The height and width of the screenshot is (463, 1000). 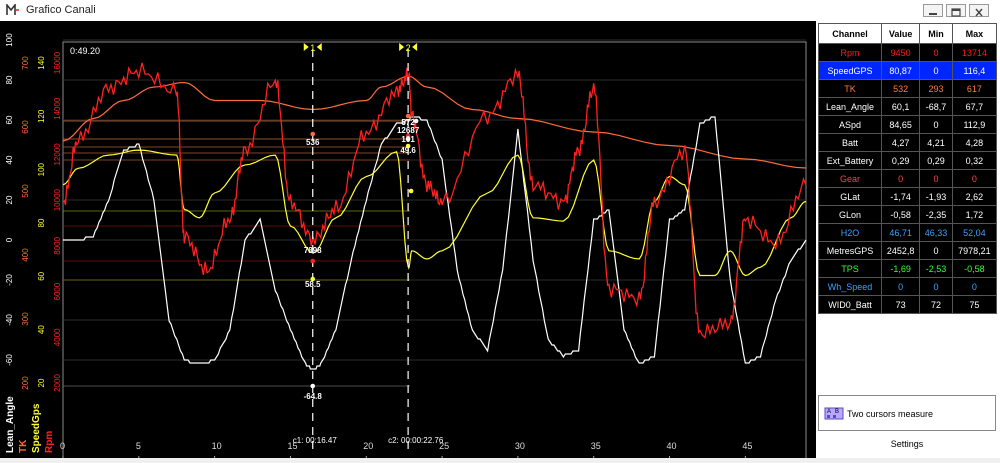 What do you see at coordinates (408, 150) in the screenshot?
I see `cursor-value-label: 49.6` at bounding box center [408, 150].